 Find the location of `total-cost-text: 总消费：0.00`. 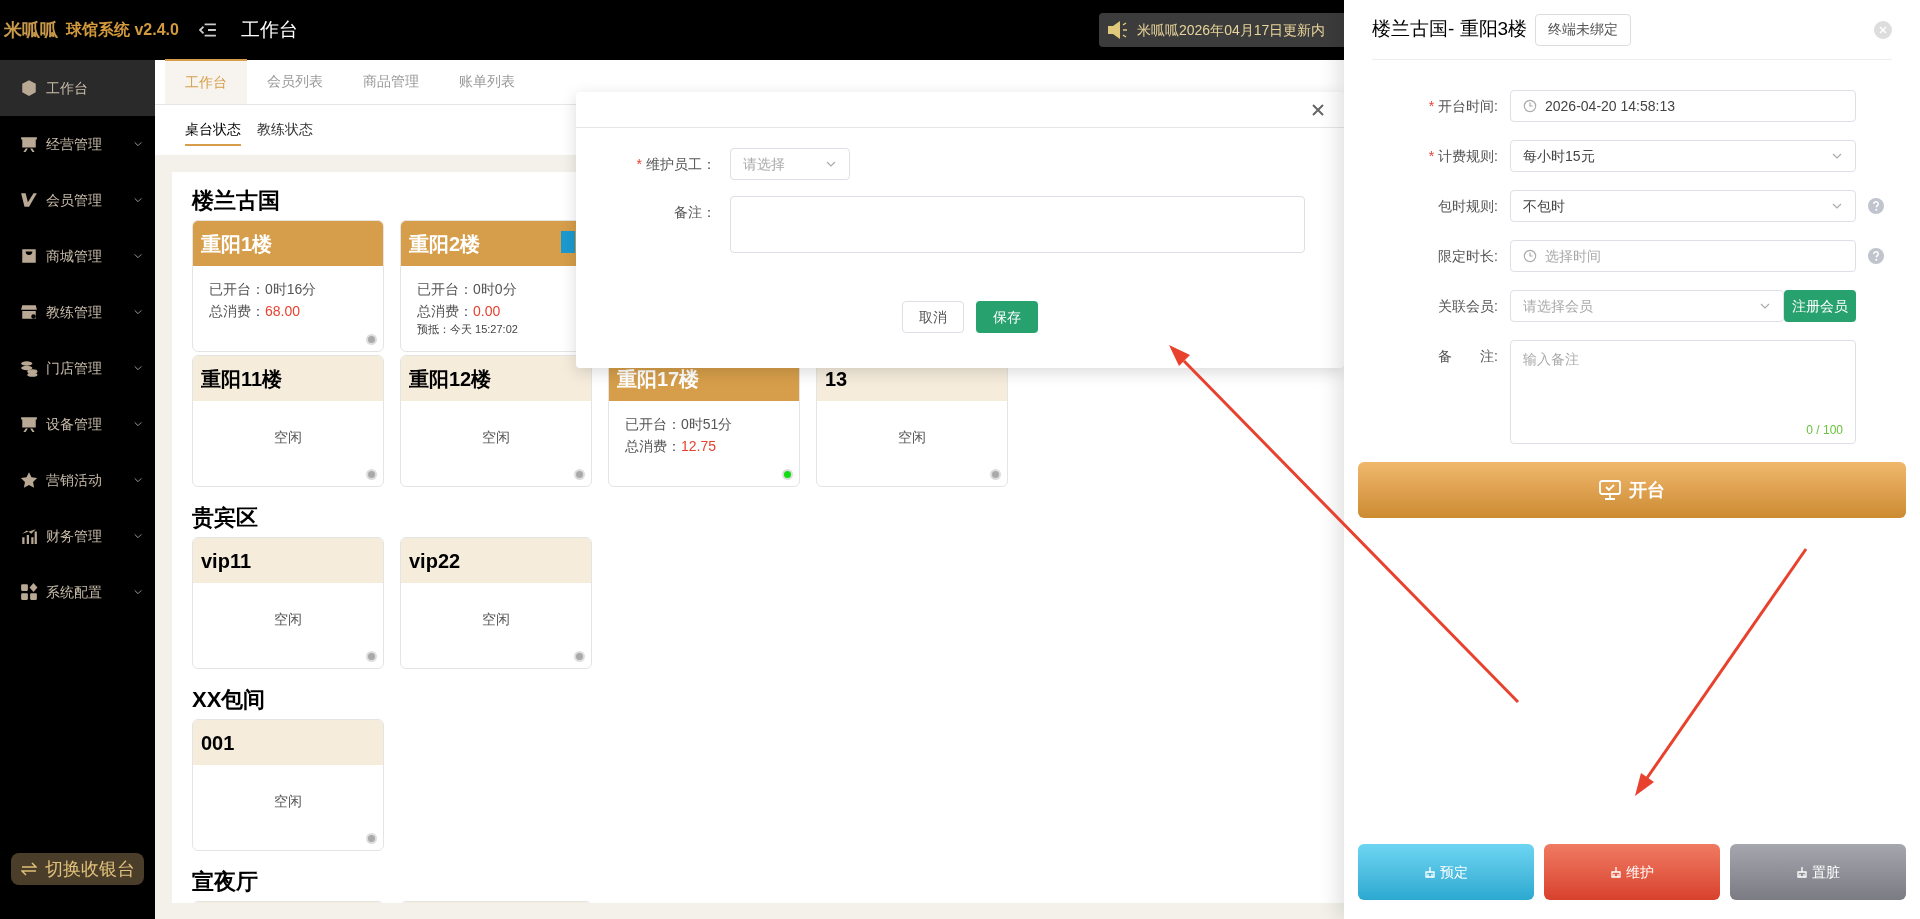

total-cost-text: 总消费：0.00 is located at coordinates (459, 311).